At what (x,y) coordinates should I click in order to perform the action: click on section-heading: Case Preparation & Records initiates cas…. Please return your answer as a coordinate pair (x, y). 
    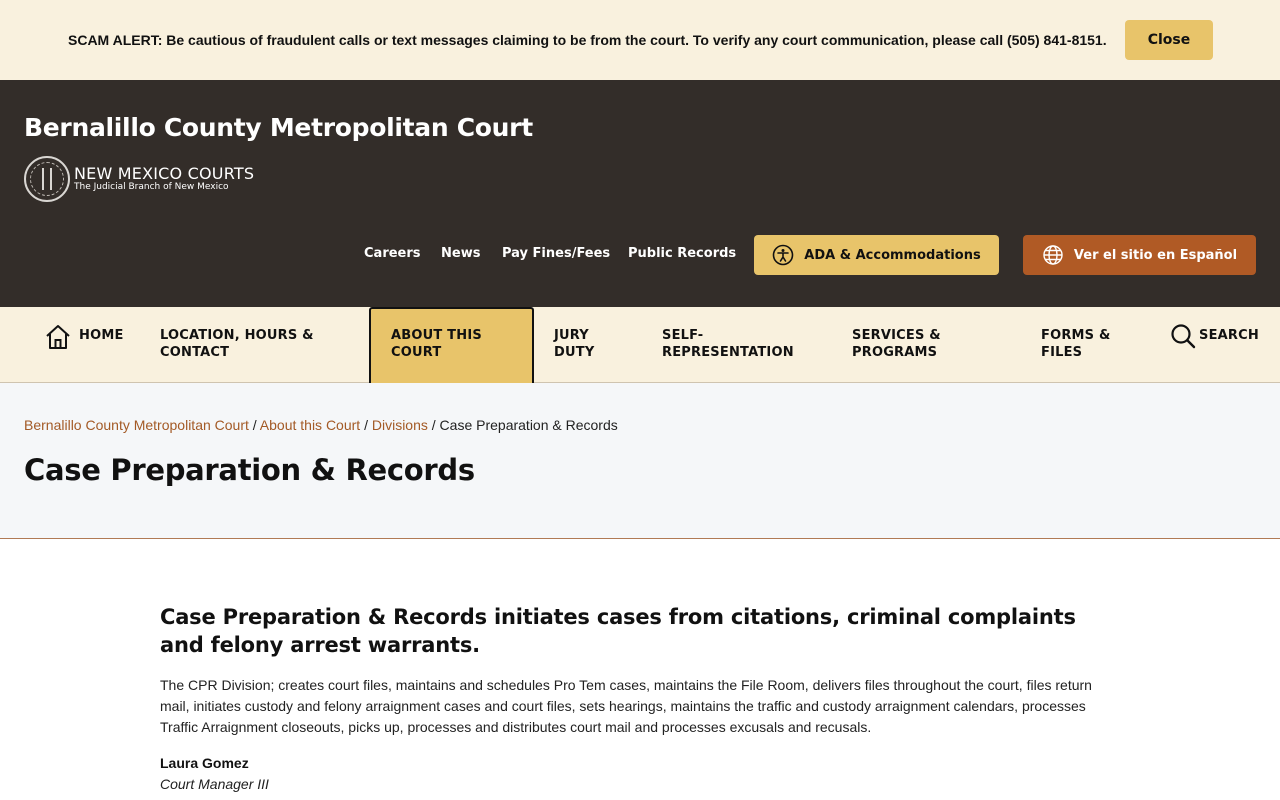
    Looking at the image, I should click on (618, 631).